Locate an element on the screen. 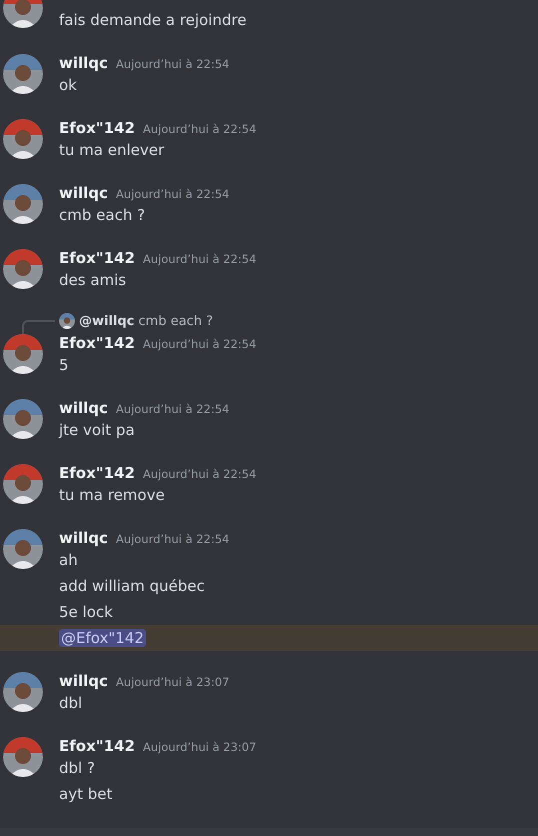  message-text: fais demande a rejoindre is located at coordinates (152, 20).